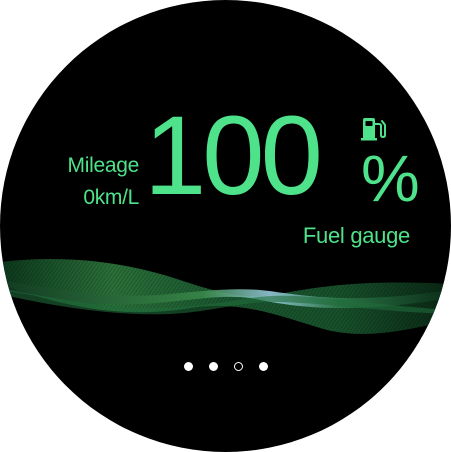  Describe the element at coordinates (390, 178) in the screenshot. I see `fuel-unit: %` at that location.